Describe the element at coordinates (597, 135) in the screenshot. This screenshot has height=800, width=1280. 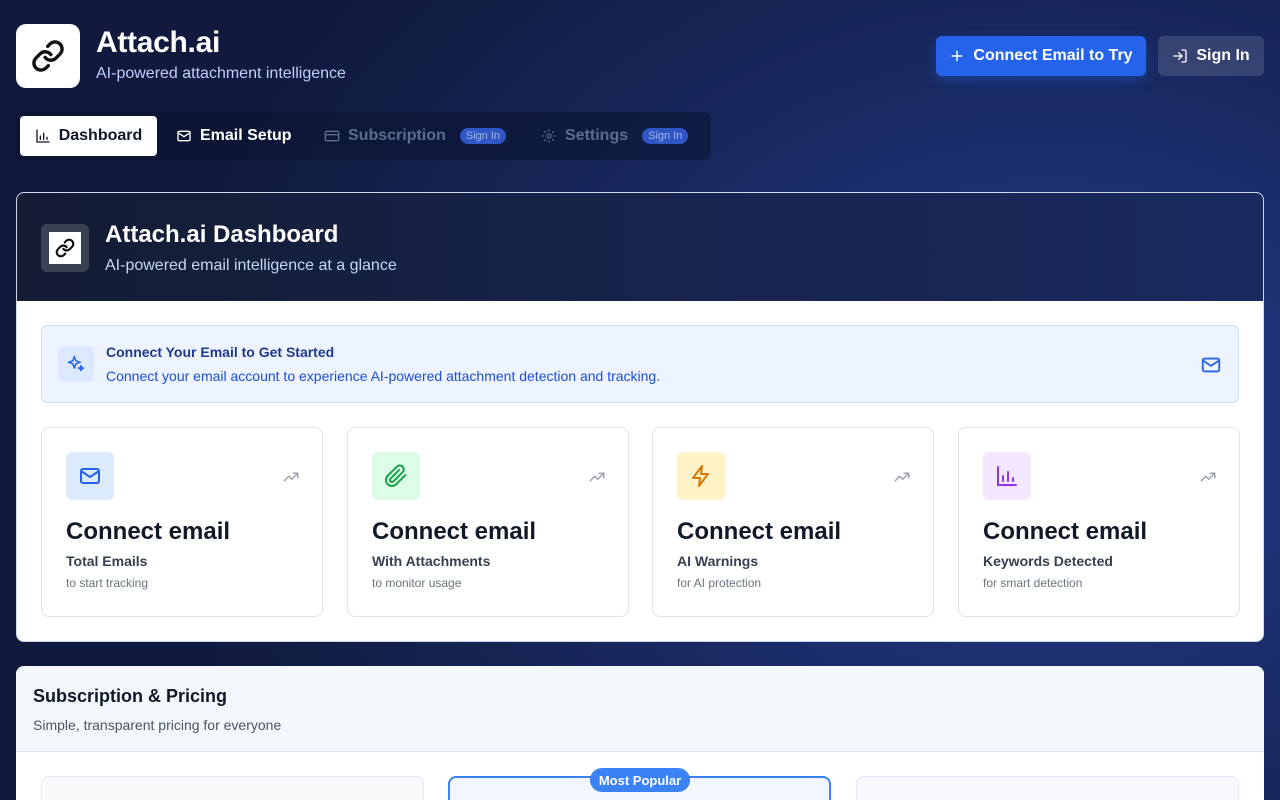
I see `tab-label: Settings` at that location.